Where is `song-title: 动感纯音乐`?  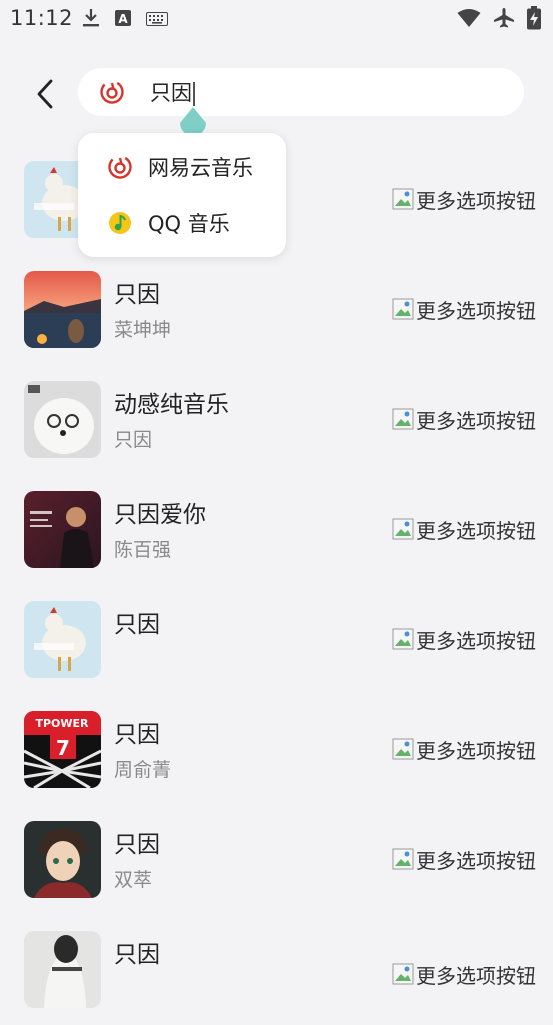 song-title: 动感纯音乐 is located at coordinates (171, 405).